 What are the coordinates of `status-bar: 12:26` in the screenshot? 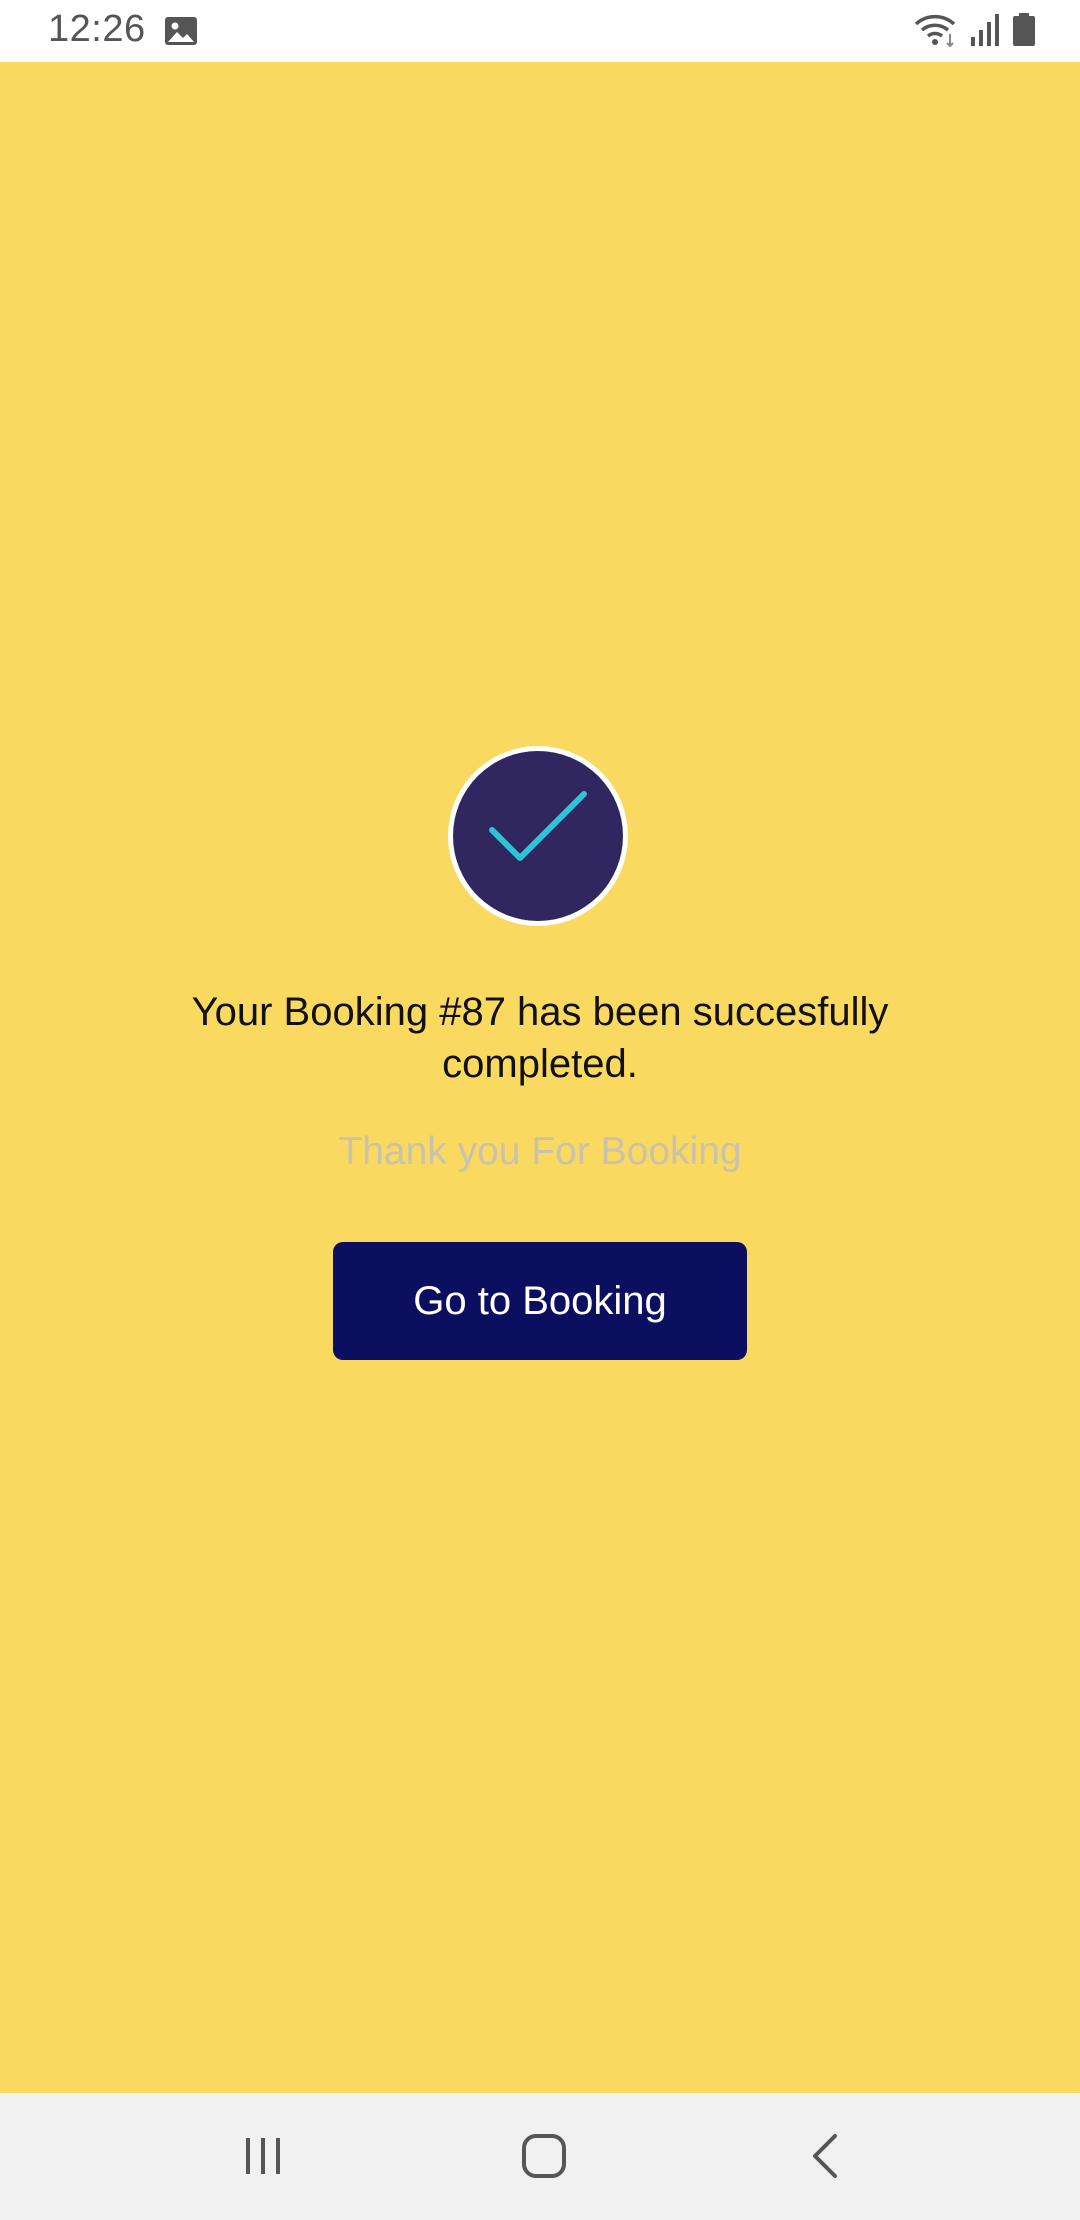 It's located at (540, 31).